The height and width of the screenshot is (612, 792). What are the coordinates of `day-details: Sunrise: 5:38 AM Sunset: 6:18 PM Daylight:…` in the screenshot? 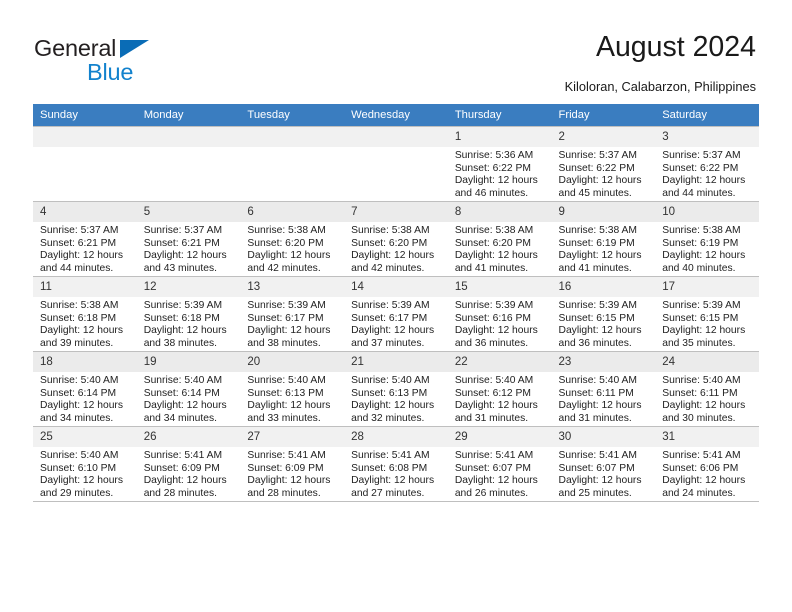 It's located at (85, 323).